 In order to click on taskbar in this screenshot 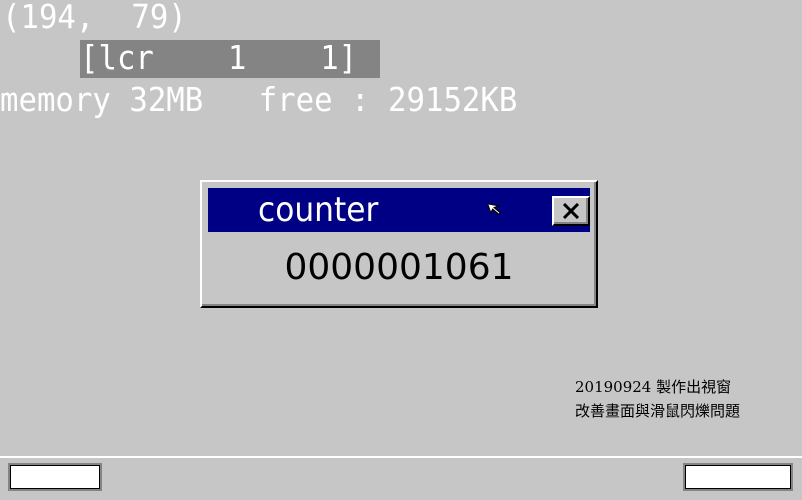, I will do `click(401, 478)`.